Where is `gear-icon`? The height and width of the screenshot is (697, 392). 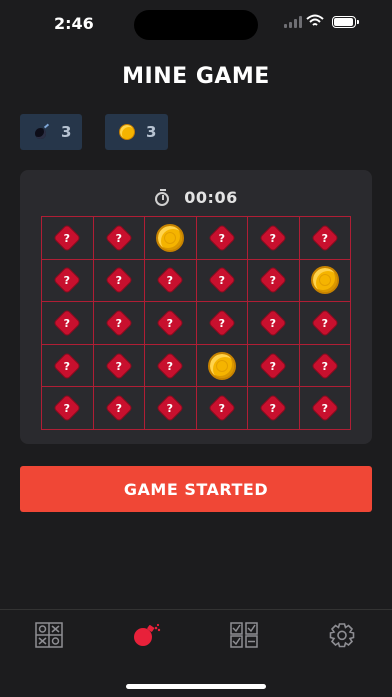 gear-icon is located at coordinates (342, 635).